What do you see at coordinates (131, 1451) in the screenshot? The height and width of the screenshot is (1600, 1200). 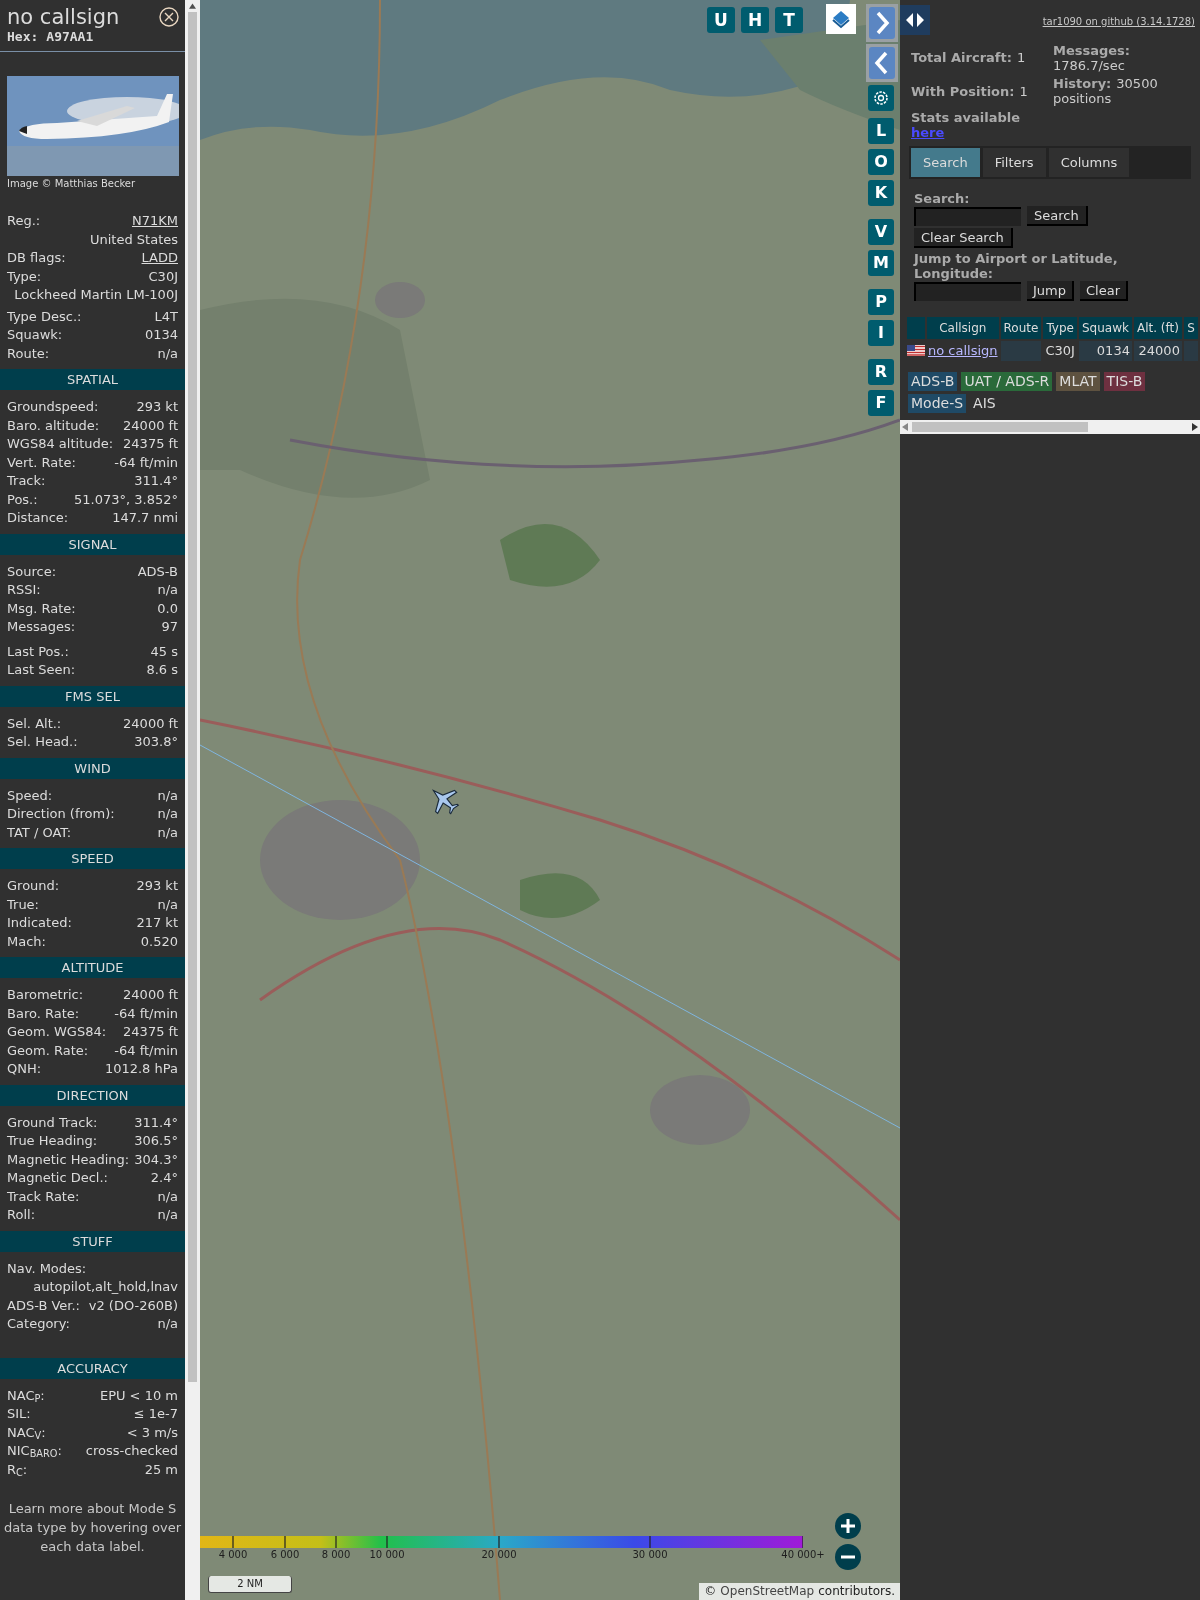 I see `field-value: cross-checked` at bounding box center [131, 1451].